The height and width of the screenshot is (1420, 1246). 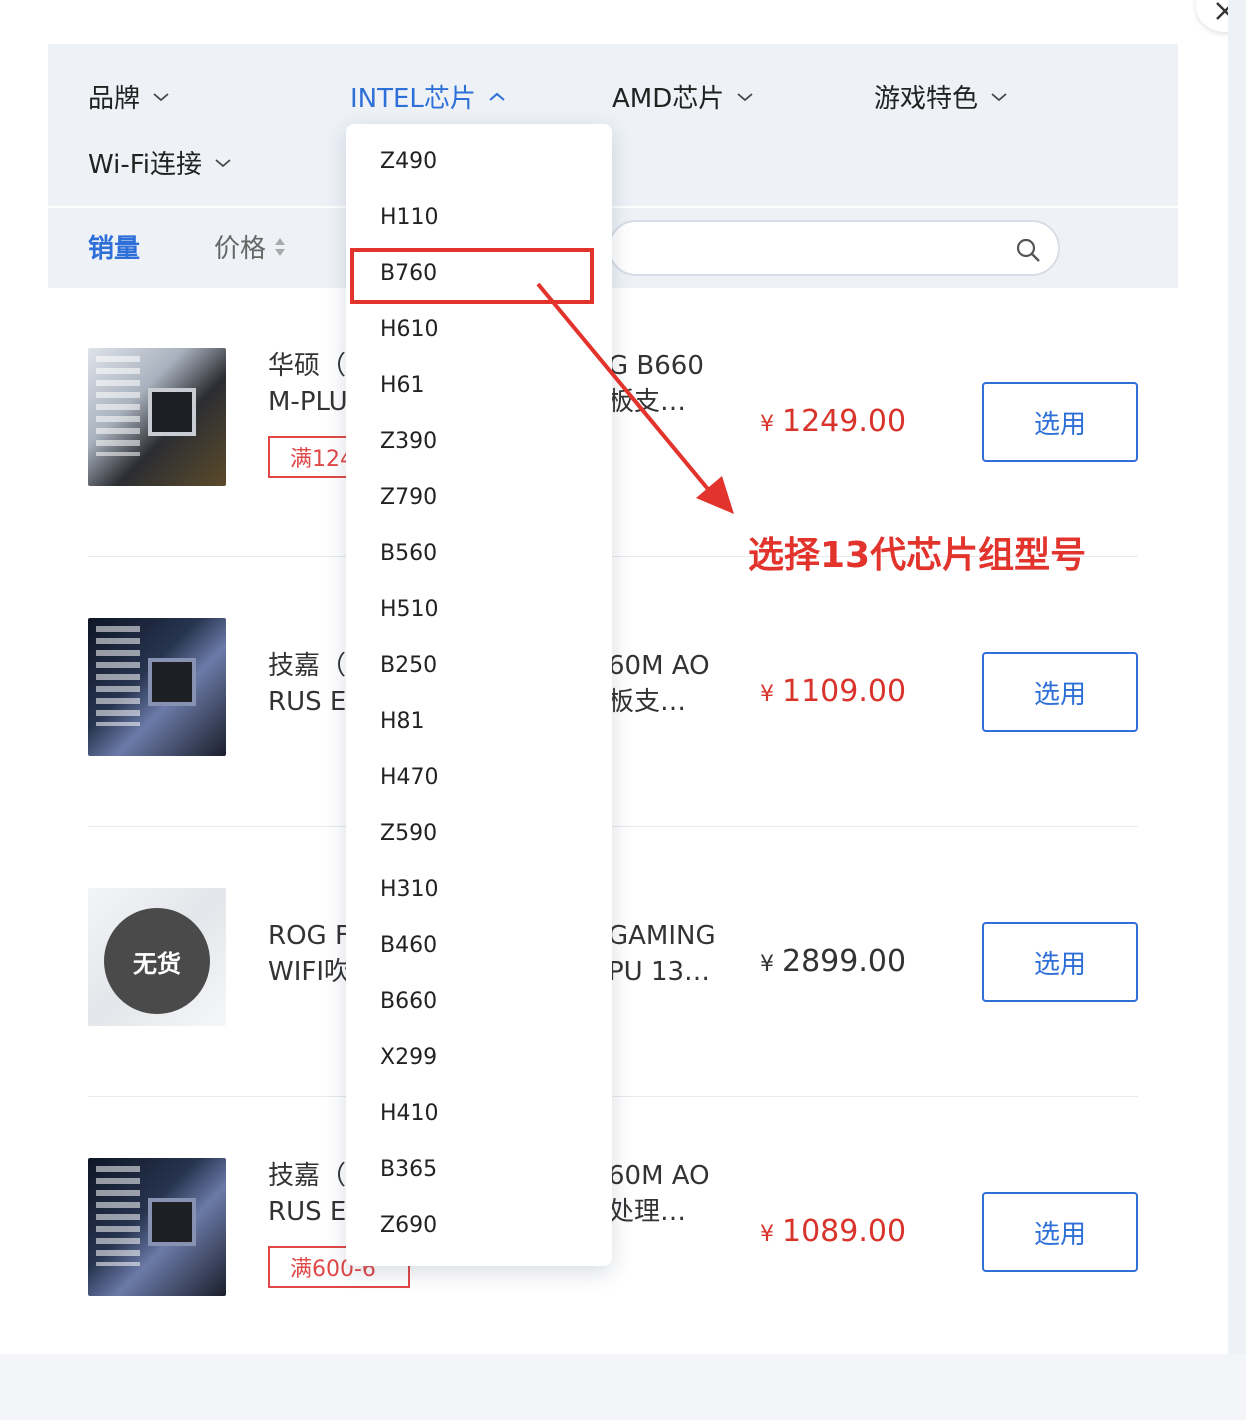 What do you see at coordinates (613, 125) in the screenshot?
I see `filter-bar: 品牌 INTEL芯片 AMD芯片 游戏特色 Wi-Fi连接` at bounding box center [613, 125].